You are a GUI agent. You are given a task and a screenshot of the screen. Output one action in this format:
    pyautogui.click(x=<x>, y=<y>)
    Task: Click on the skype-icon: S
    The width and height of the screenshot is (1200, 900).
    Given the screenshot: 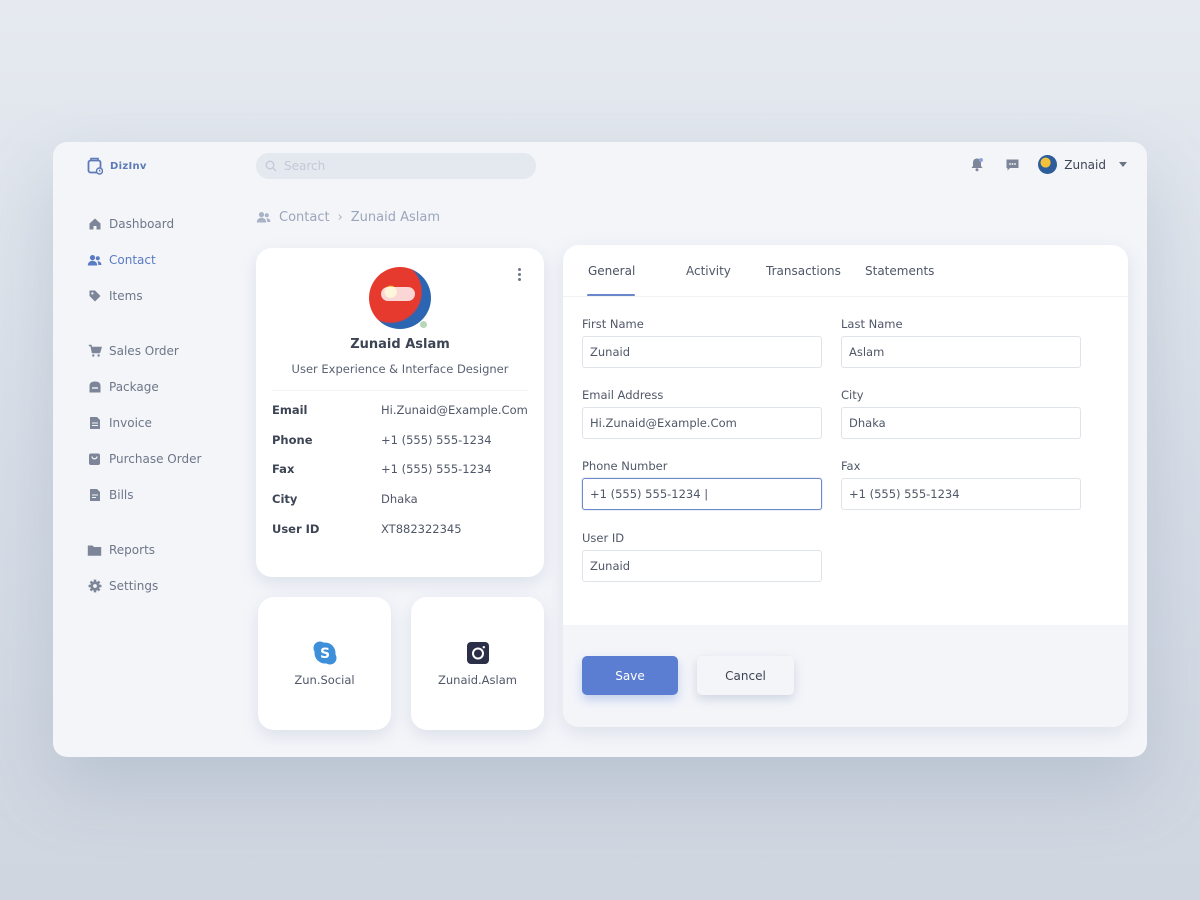 What is the action you would take?
    pyautogui.click(x=325, y=653)
    